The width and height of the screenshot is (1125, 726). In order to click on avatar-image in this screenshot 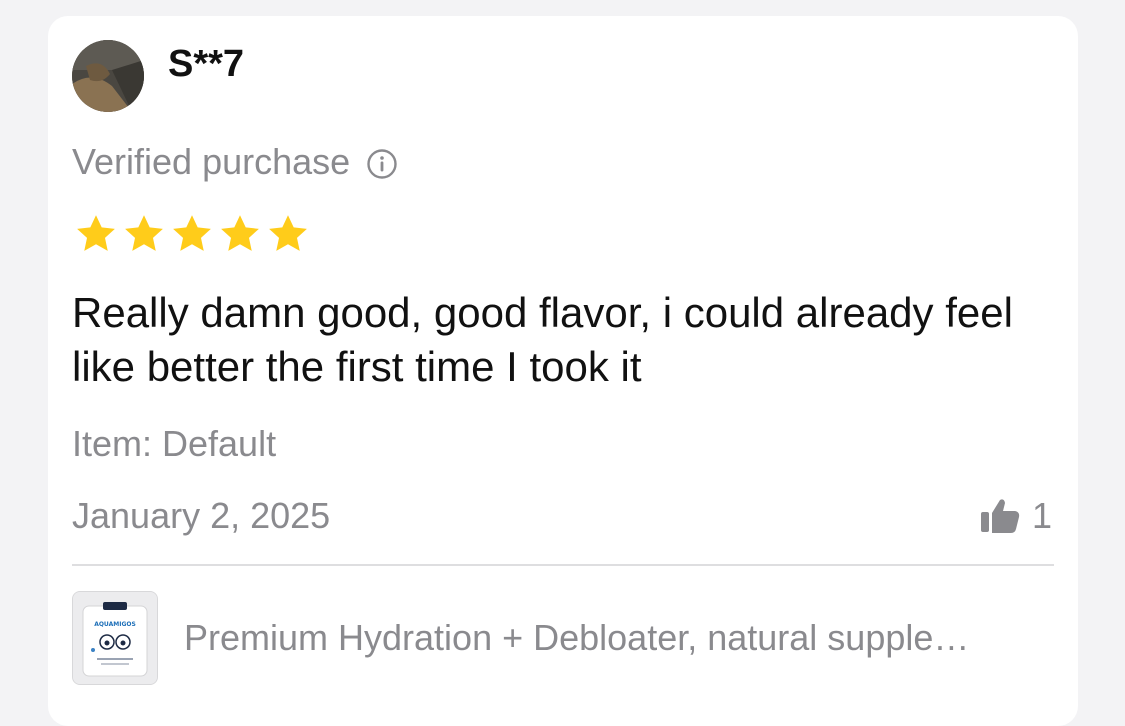, I will do `click(108, 76)`.